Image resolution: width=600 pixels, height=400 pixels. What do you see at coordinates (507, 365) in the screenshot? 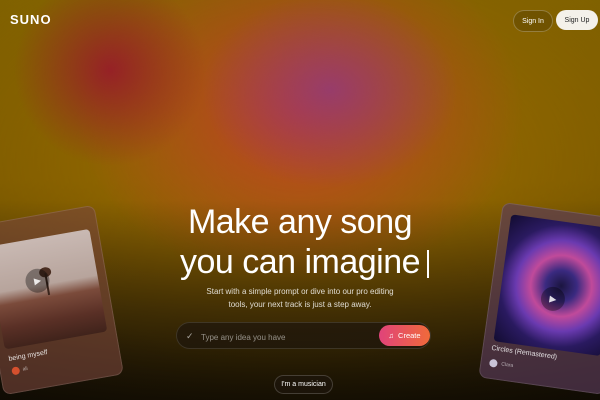
I see `artist-name: Clara` at bounding box center [507, 365].